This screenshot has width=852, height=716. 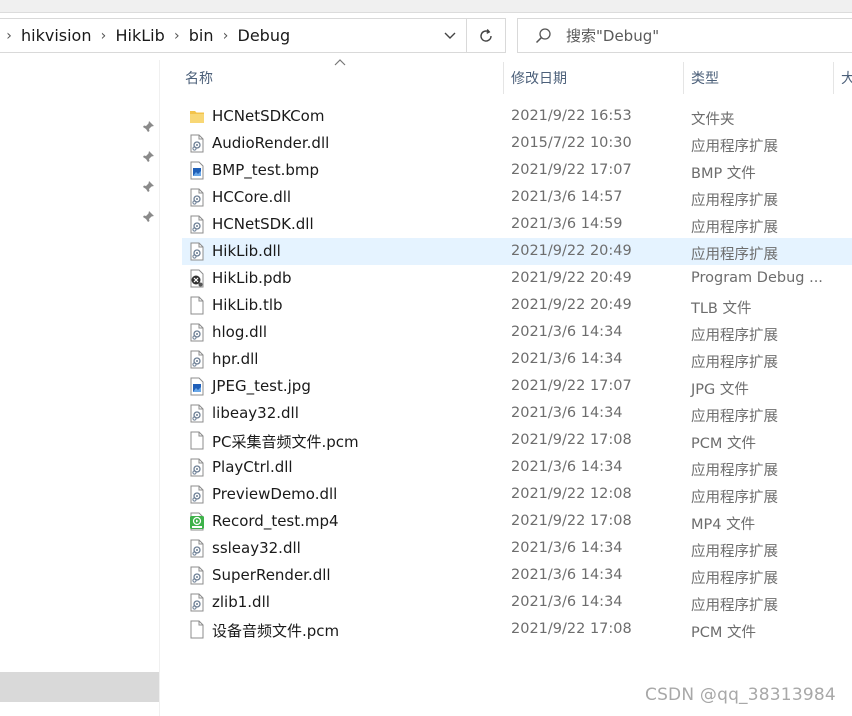 I want to click on column-header-name: 名称, so click(x=199, y=78).